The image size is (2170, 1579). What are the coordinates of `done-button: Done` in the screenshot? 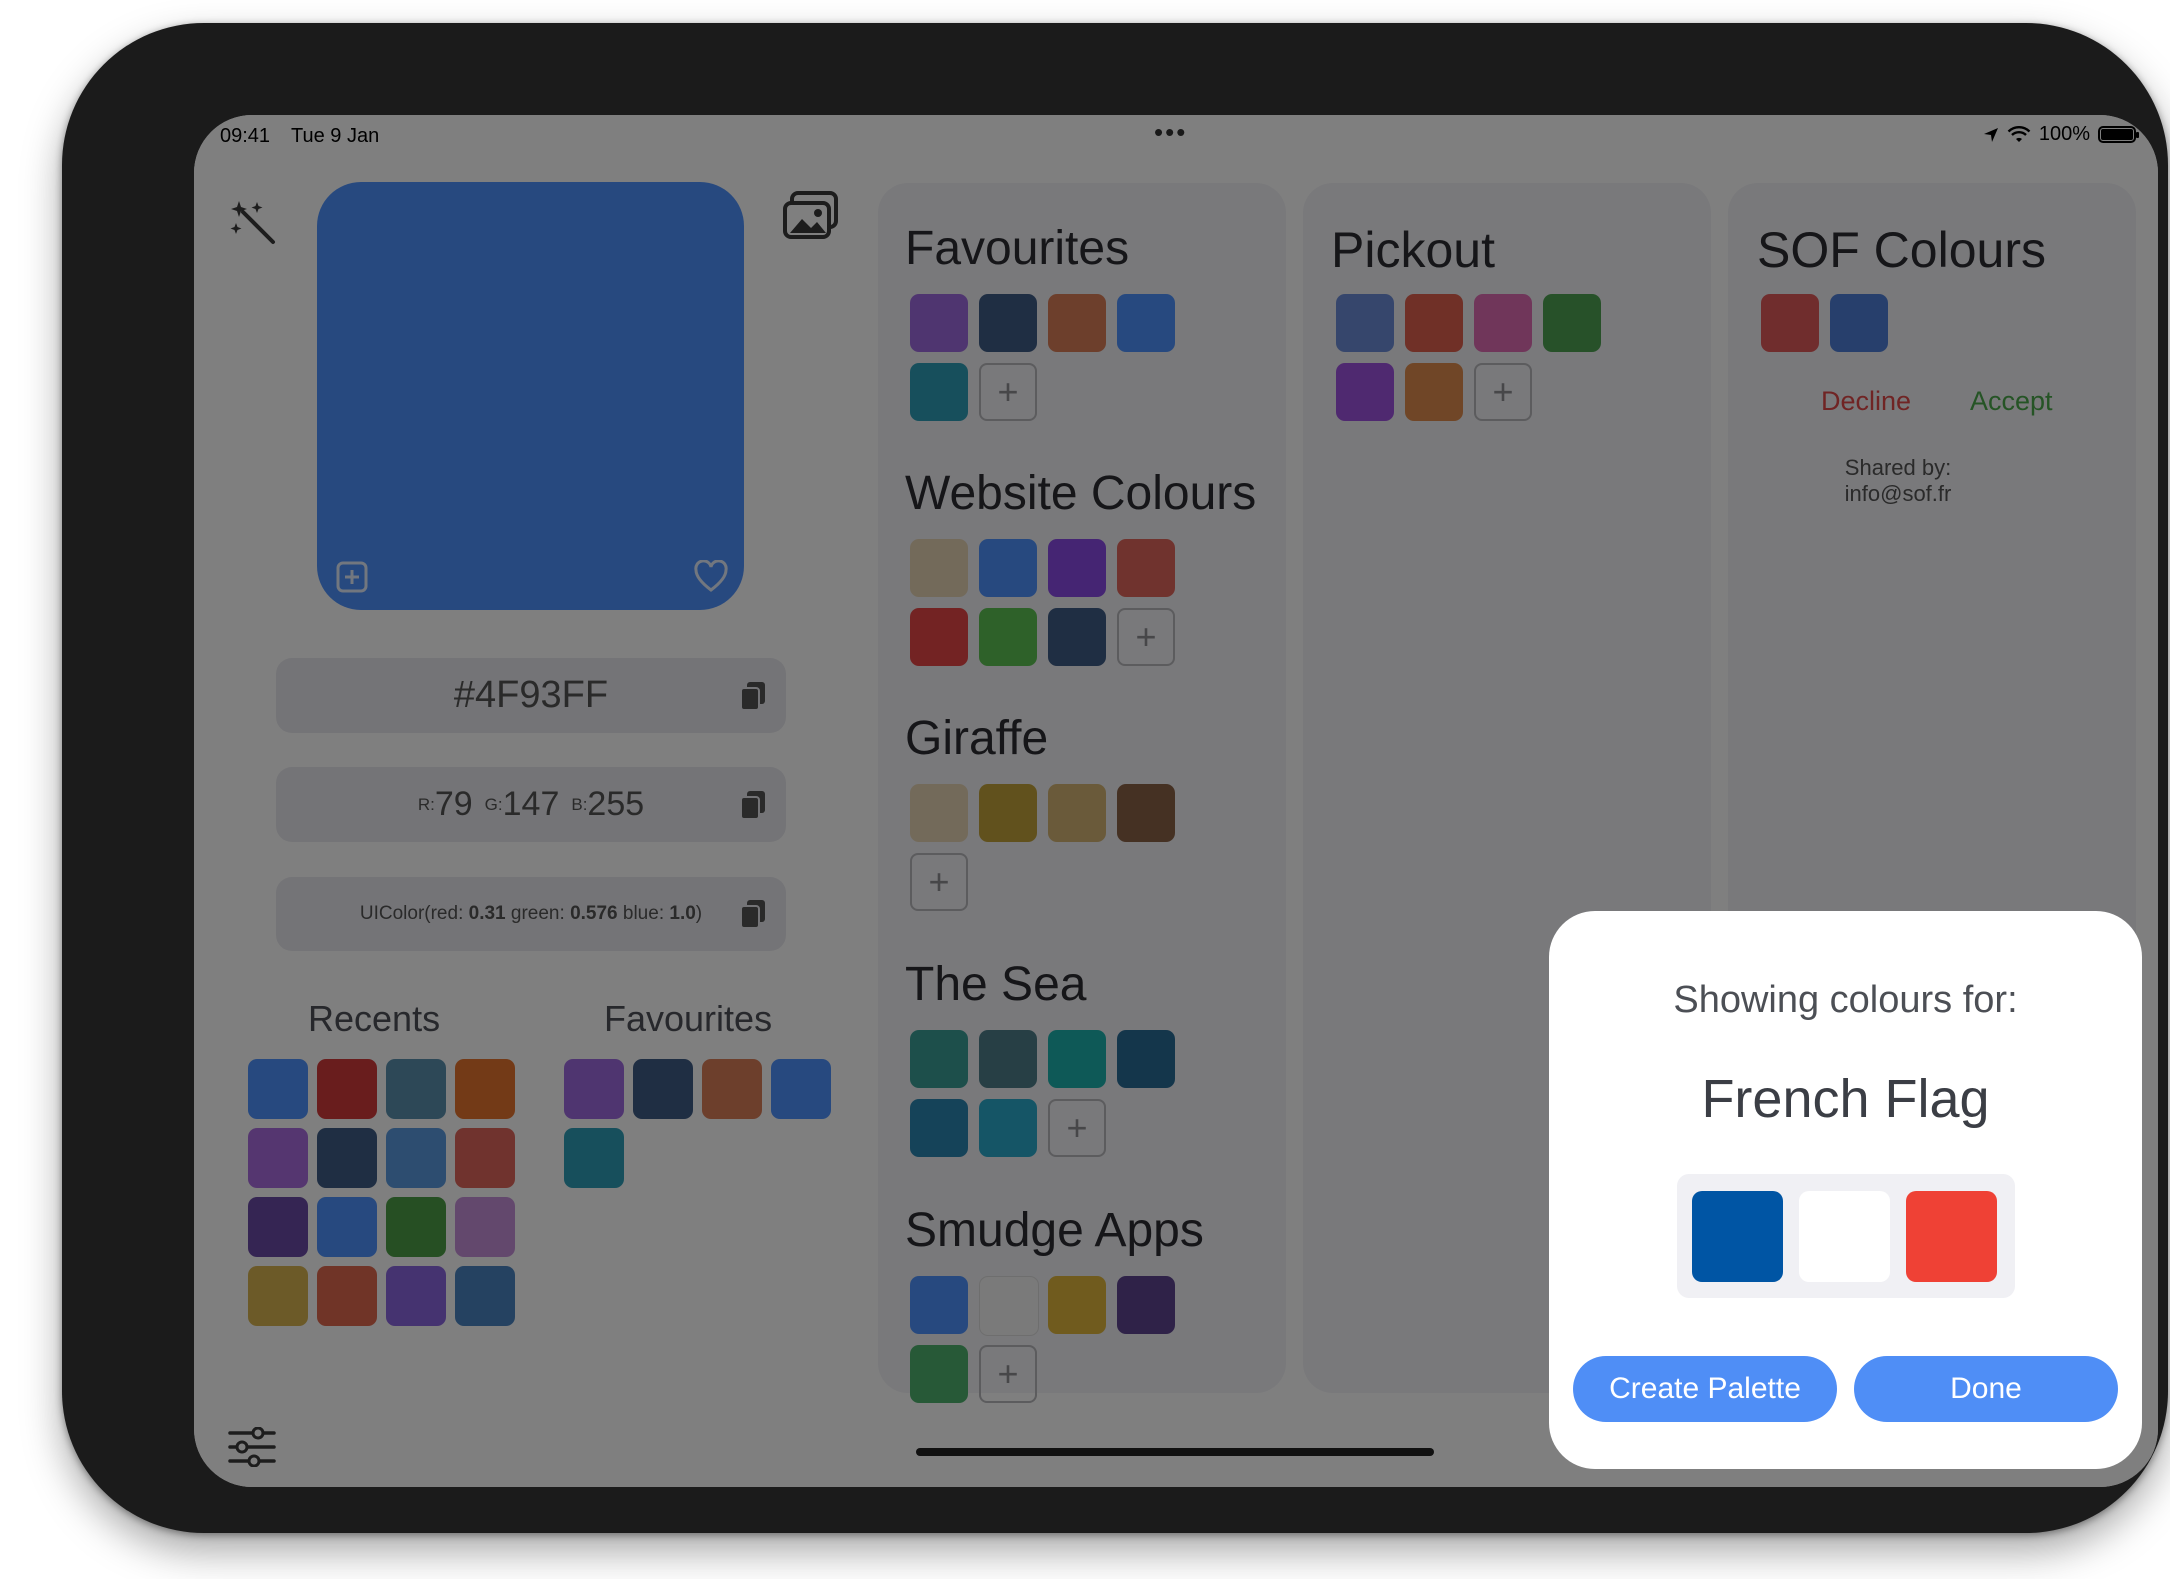 It's located at (1986, 1389).